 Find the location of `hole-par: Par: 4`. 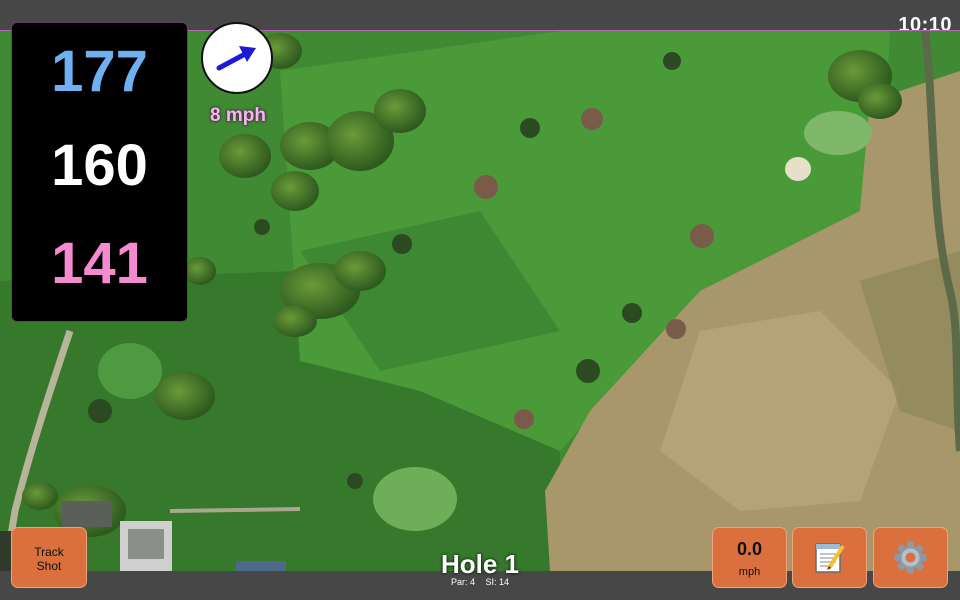

hole-par: Par: 4 is located at coordinates (462, 582).